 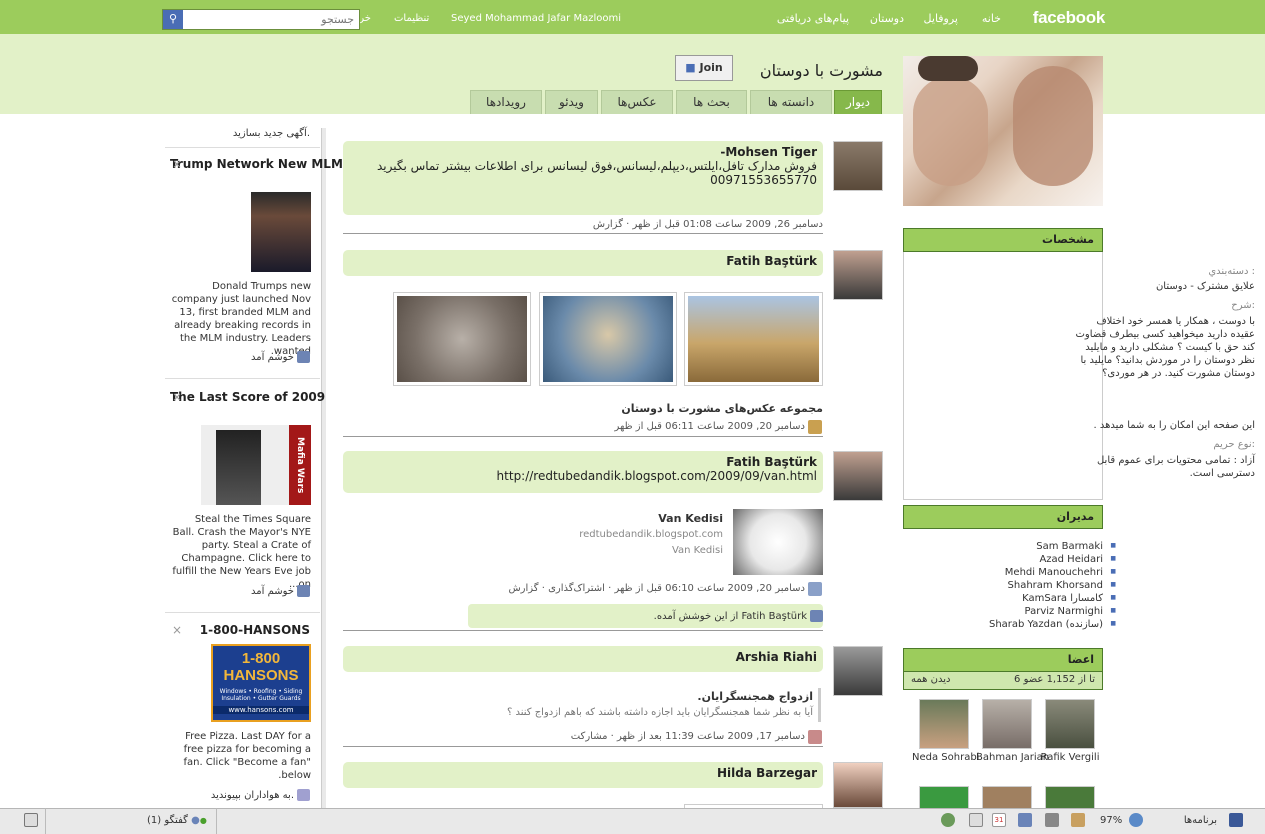 What do you see at coordinates (1069, 598) in the screenshot?
I see `admin-link: KamSara کامسارا` at bounding box center [1069, 598].